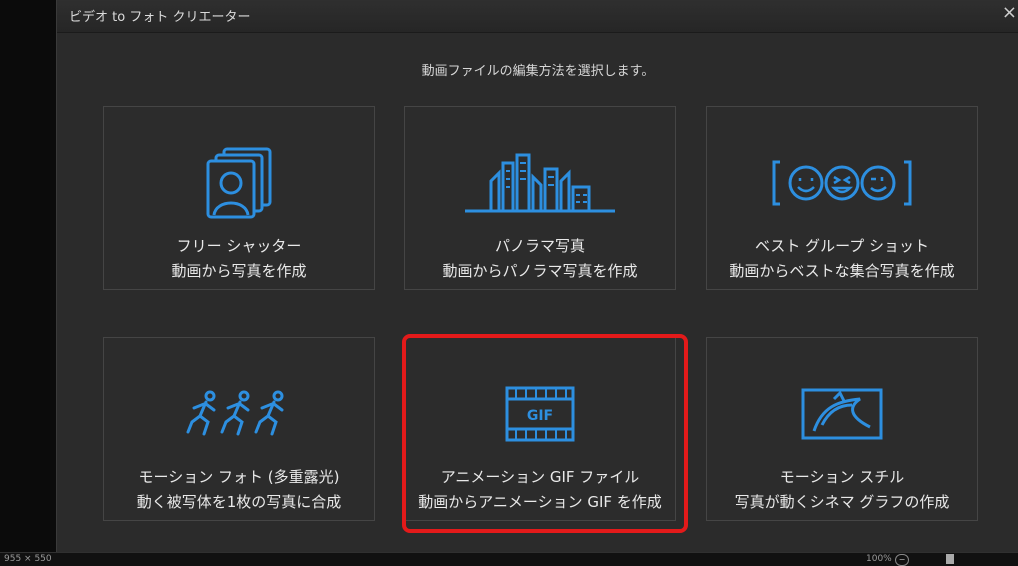 The width and height of the screenshot is (1018, 566). I want to click on person-frames-icon, so click(239, 183).